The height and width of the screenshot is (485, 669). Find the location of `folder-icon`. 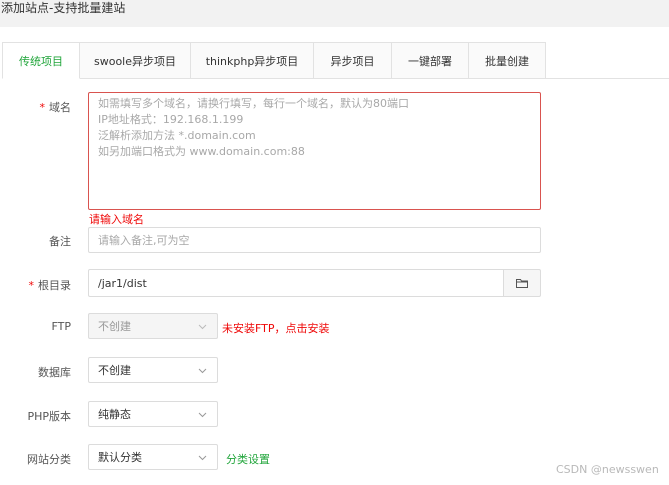

folder-icon is located at coordinates (522, 283).